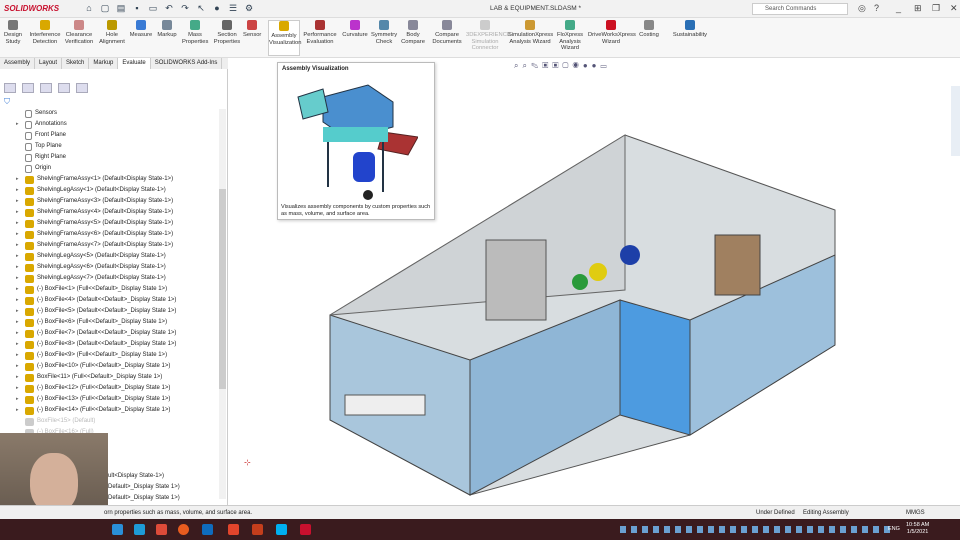 Image resolution: width=960 pixels, height=540 pixels. Describe the element at coordinates (918, 8) in the screenshot. I see `tile-button: ⊞` at that location.